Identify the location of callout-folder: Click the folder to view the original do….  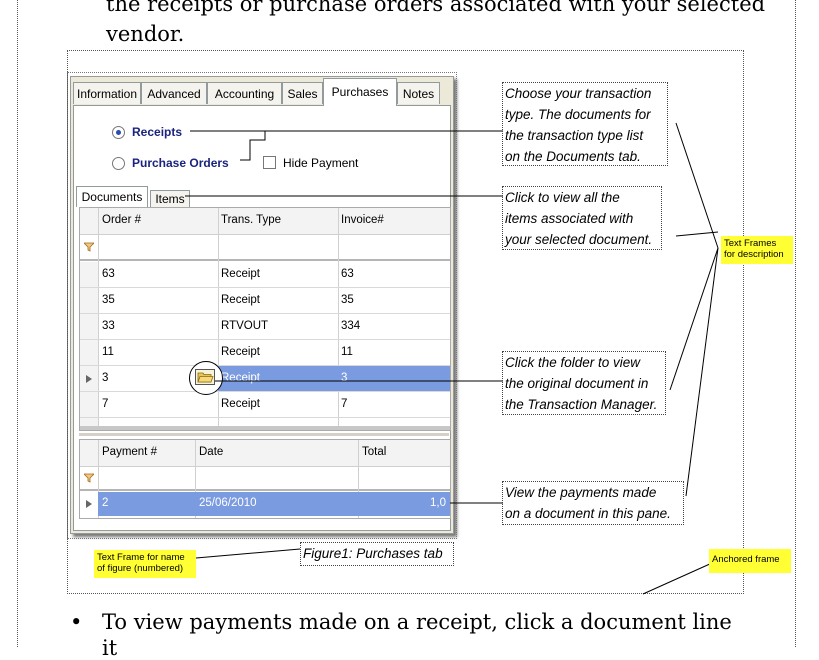
(584, 383).